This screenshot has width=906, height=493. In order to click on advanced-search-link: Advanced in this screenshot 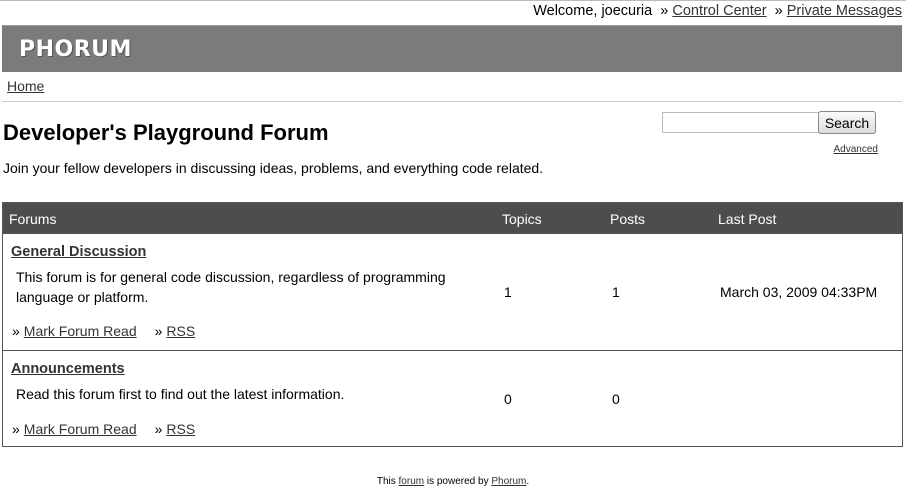, I will do `click(856, 149)`.